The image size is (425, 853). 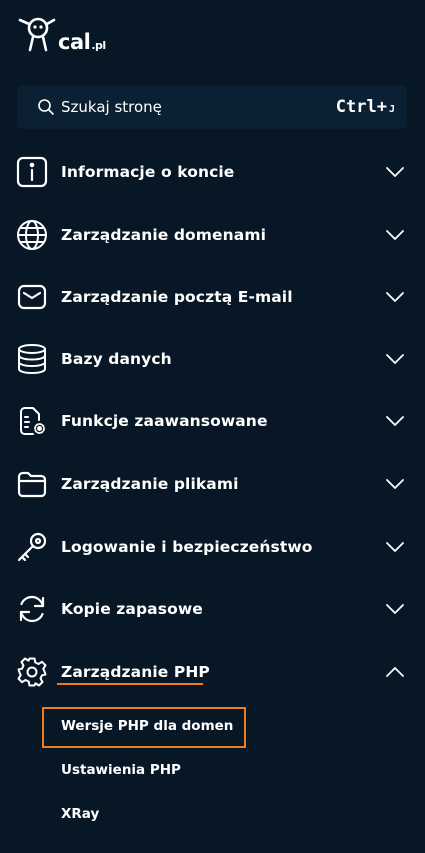 What do you see at coordinates (147, 726) in the screenshot?
I see `submenu-item-php-versions: Wersje PHP dla domen` at bounding box center [147, 726].